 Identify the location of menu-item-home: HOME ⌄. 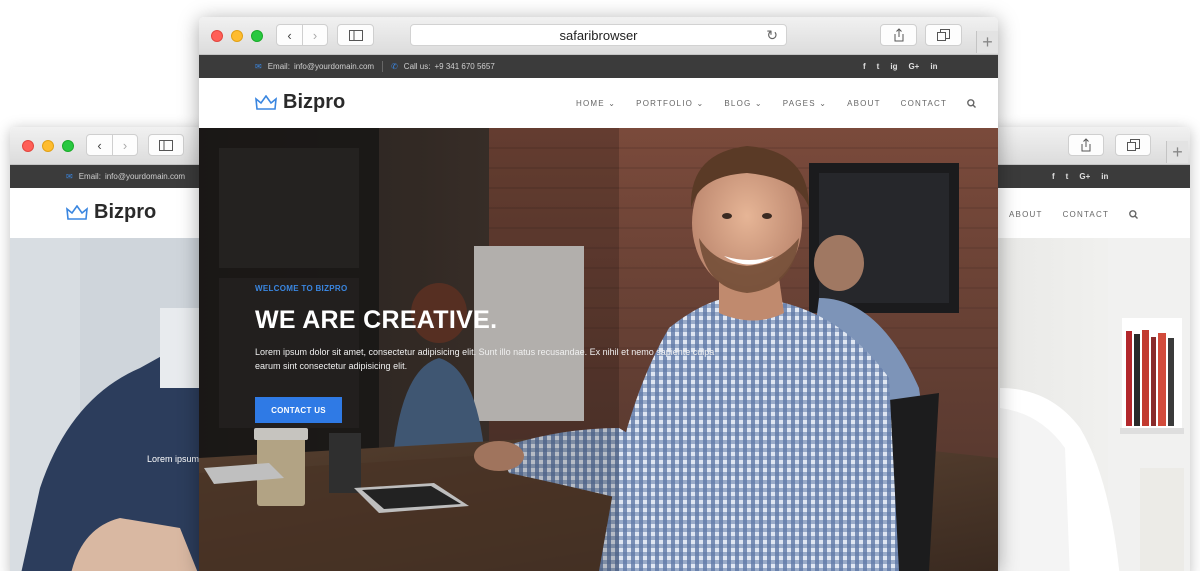
(596, 103).